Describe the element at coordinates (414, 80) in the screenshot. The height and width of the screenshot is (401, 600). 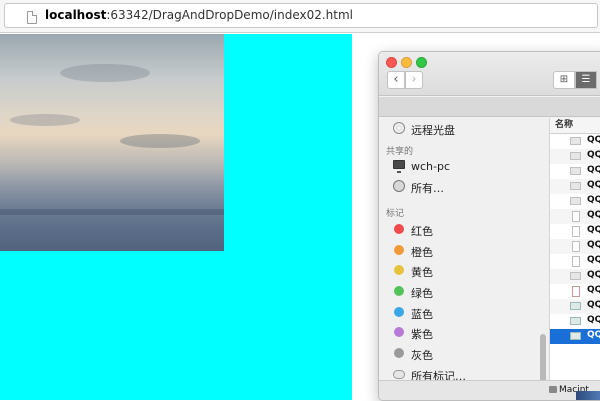
I see `forward-button: ›` at that location.